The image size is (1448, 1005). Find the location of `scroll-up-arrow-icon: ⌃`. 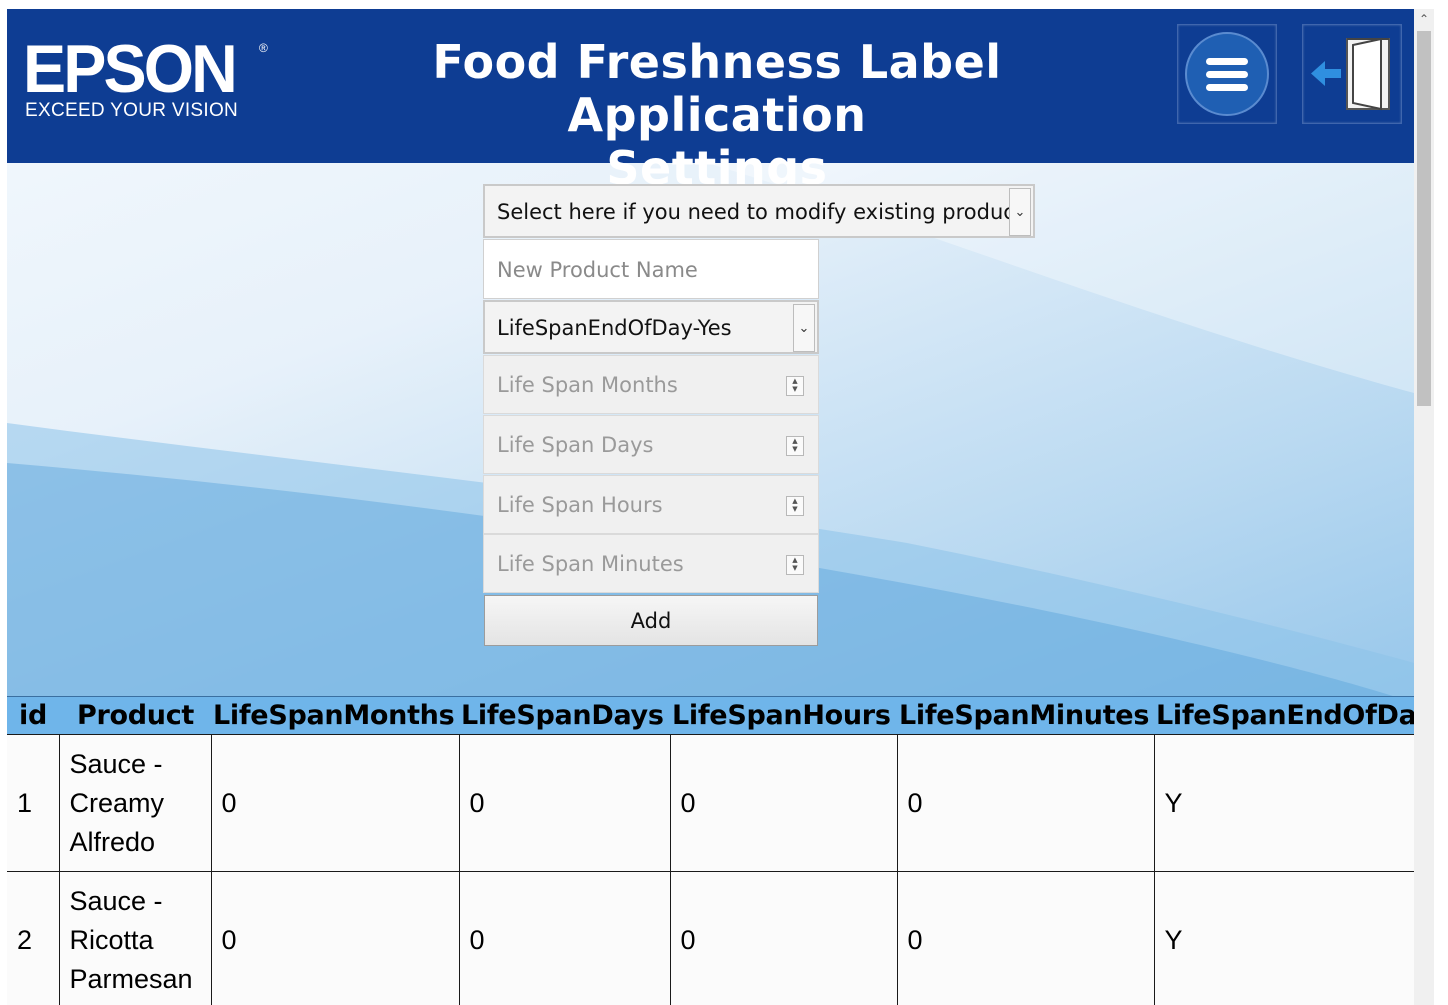

scroll-up-arrow-icon: ⌃ is located at coordinates (1424, 19).